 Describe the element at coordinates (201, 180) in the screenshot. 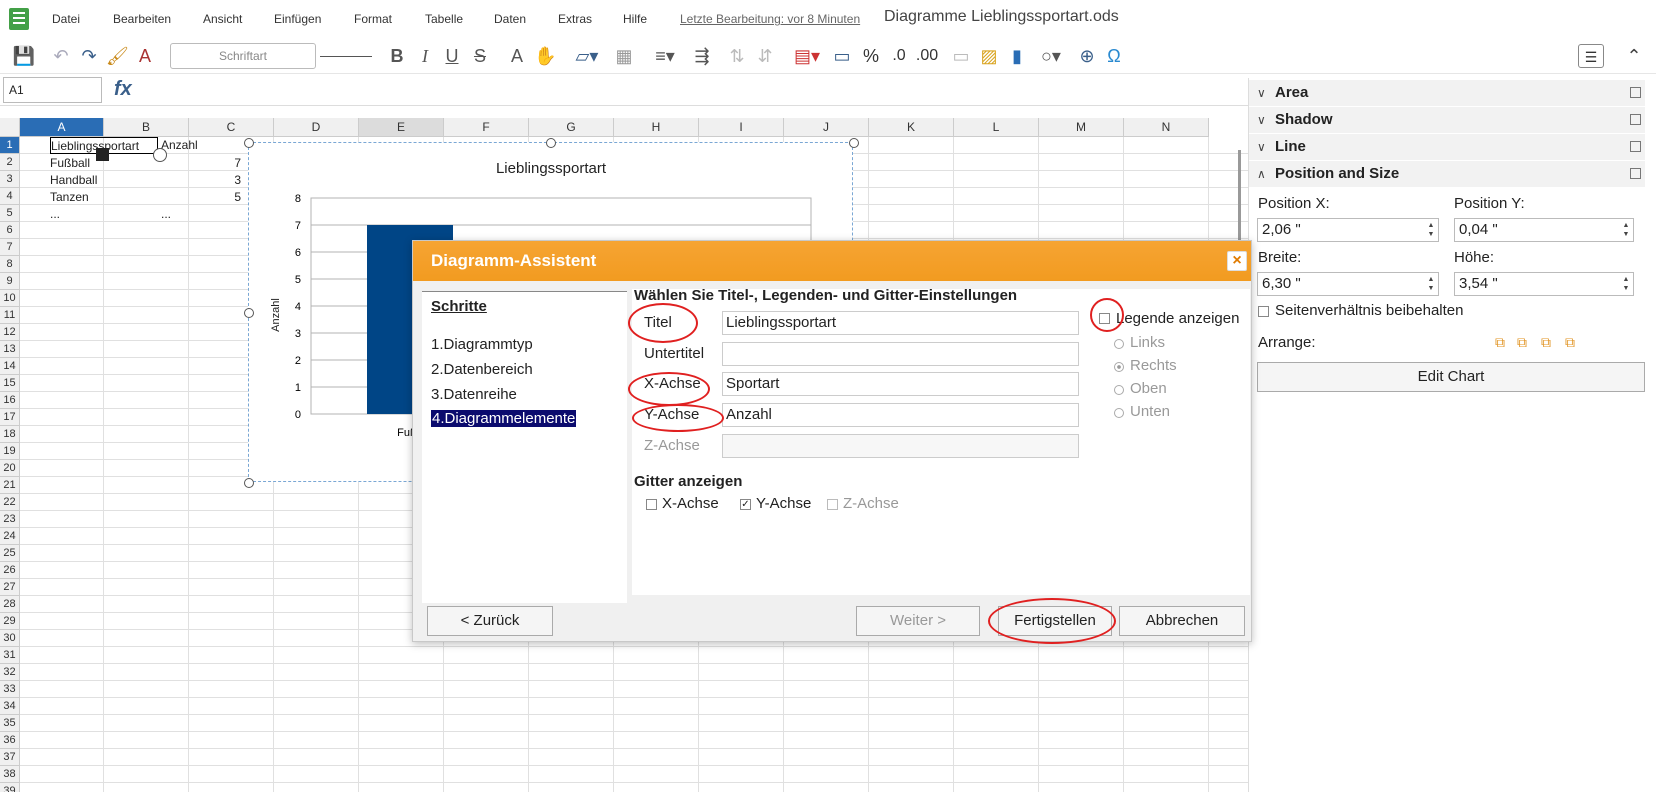

I see `cell-b3: 3` at that location.